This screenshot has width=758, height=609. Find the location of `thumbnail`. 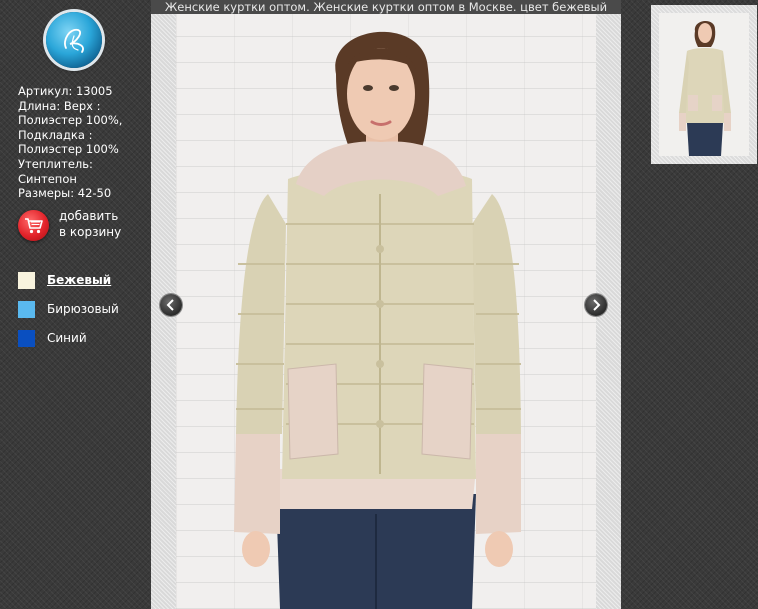

thumbnail is located at coordinates (704, 84).